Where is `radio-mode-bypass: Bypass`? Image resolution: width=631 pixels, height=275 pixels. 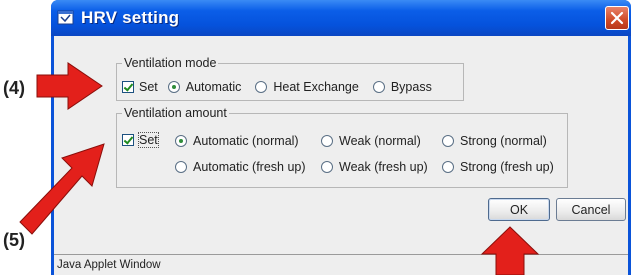 radio-mode-bypass: Bypass is located at coordinates (402, 87).